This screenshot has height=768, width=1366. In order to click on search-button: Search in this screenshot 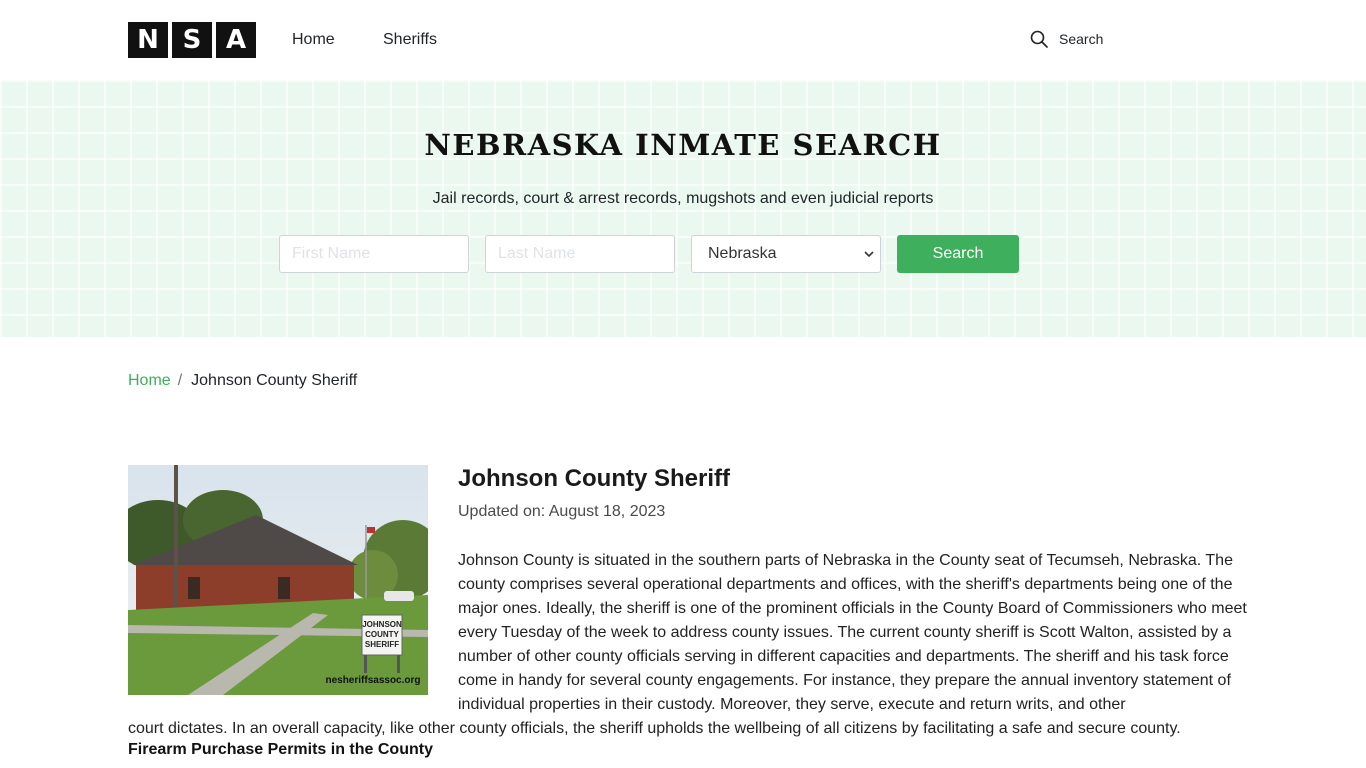, I will do `click(958, 254)`.